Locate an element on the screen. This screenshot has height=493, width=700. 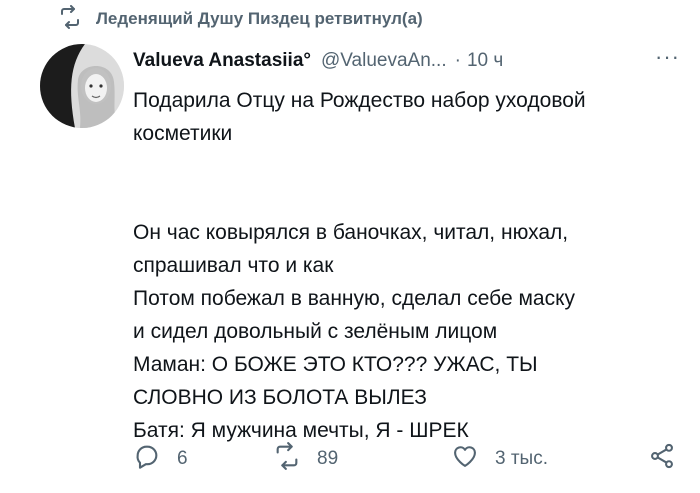
reply-count: 6 is located at coordinates (182, 458).